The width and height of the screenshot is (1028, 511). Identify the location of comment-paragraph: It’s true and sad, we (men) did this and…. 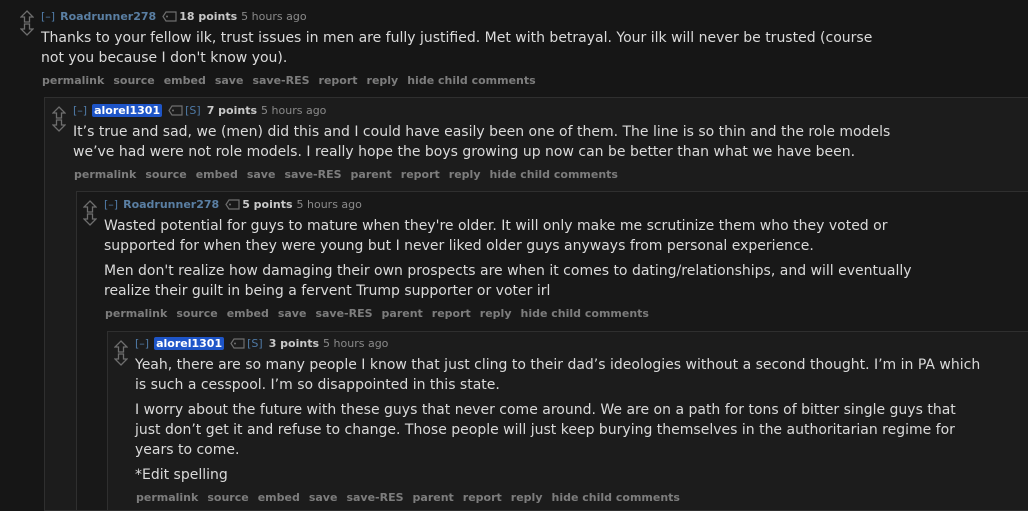
(482, 142).